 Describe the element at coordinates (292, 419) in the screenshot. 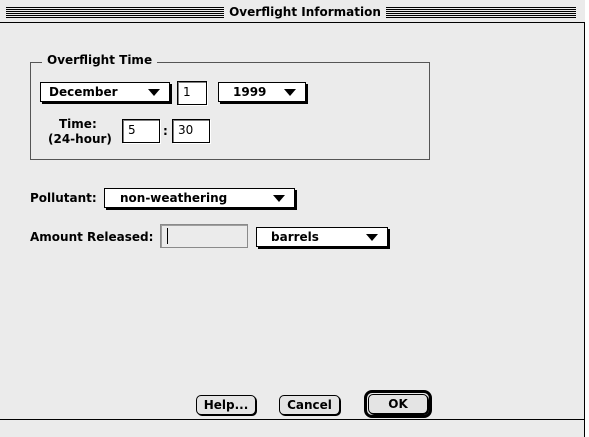

I see `window-bottom-edge` at that location.